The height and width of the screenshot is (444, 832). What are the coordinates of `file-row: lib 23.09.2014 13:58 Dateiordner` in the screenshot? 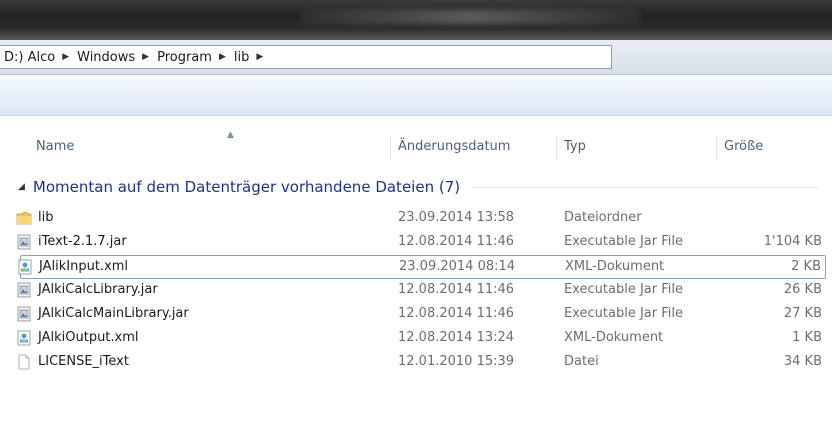 It's located at (421, 219).